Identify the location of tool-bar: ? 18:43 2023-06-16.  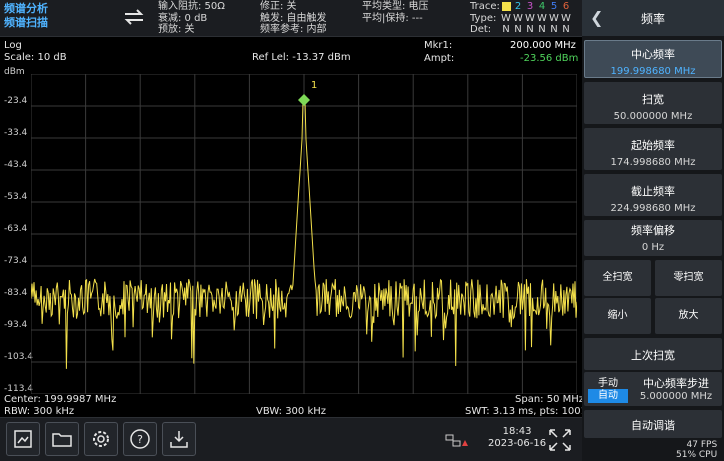
(291, 439).